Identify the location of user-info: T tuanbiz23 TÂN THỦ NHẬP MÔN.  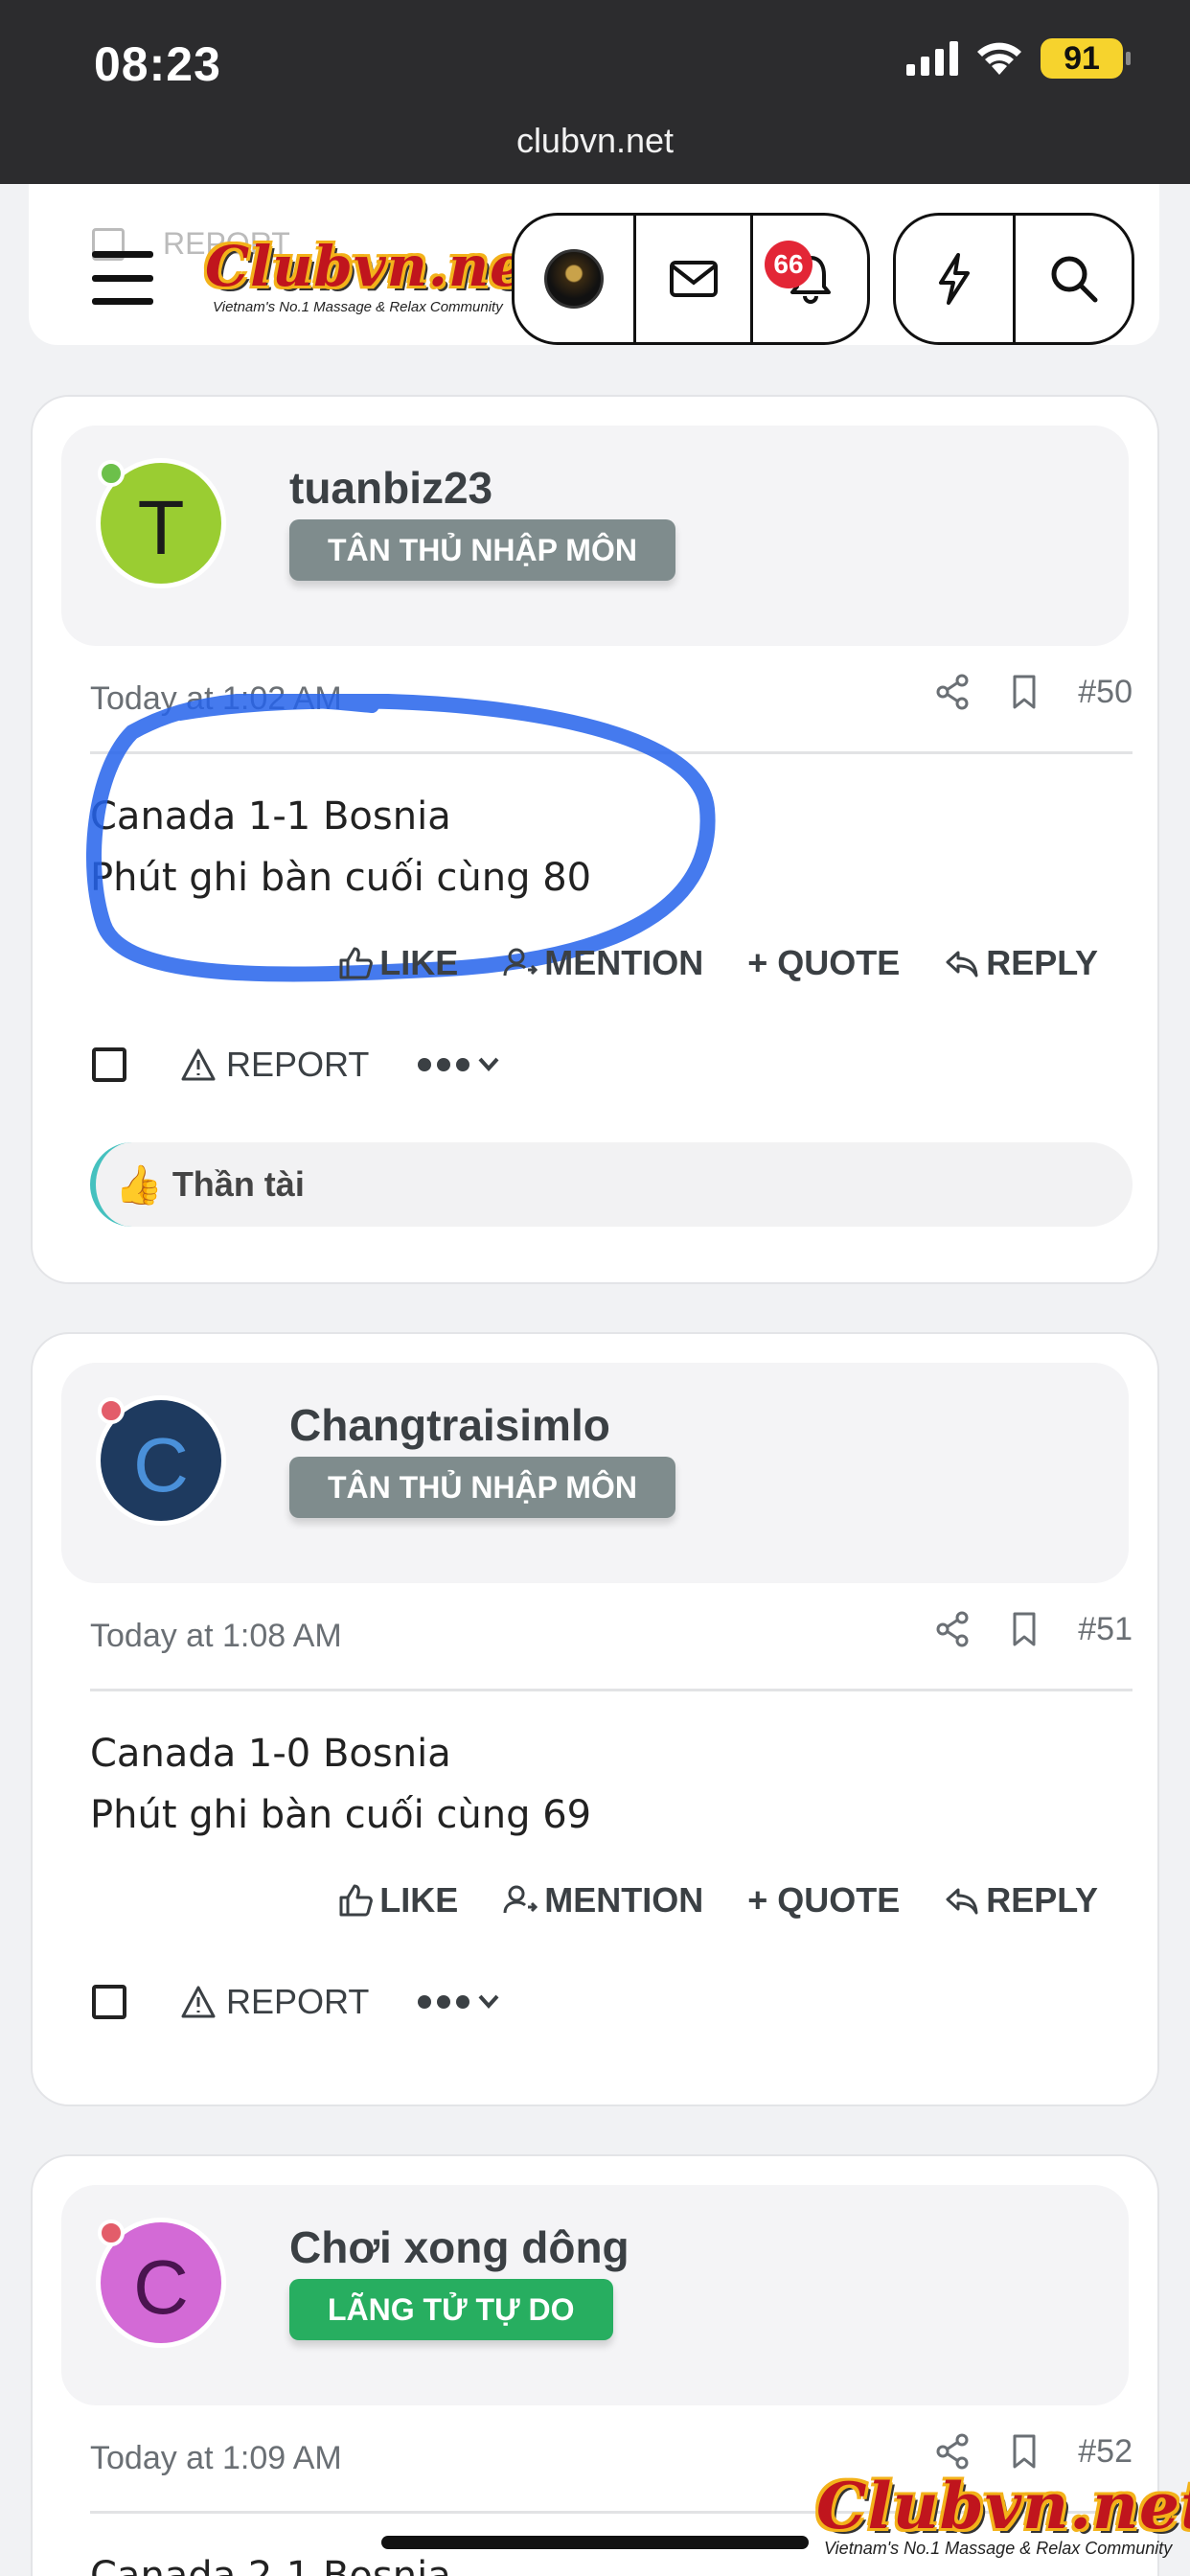
(595, 536).